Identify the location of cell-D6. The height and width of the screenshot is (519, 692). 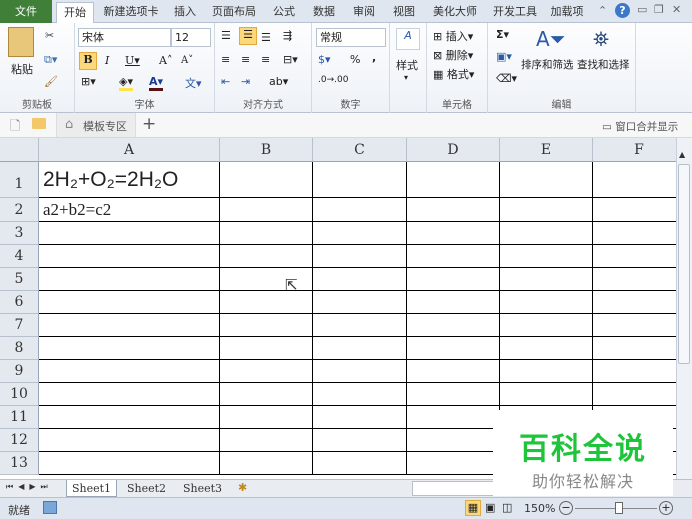
(453, 302).